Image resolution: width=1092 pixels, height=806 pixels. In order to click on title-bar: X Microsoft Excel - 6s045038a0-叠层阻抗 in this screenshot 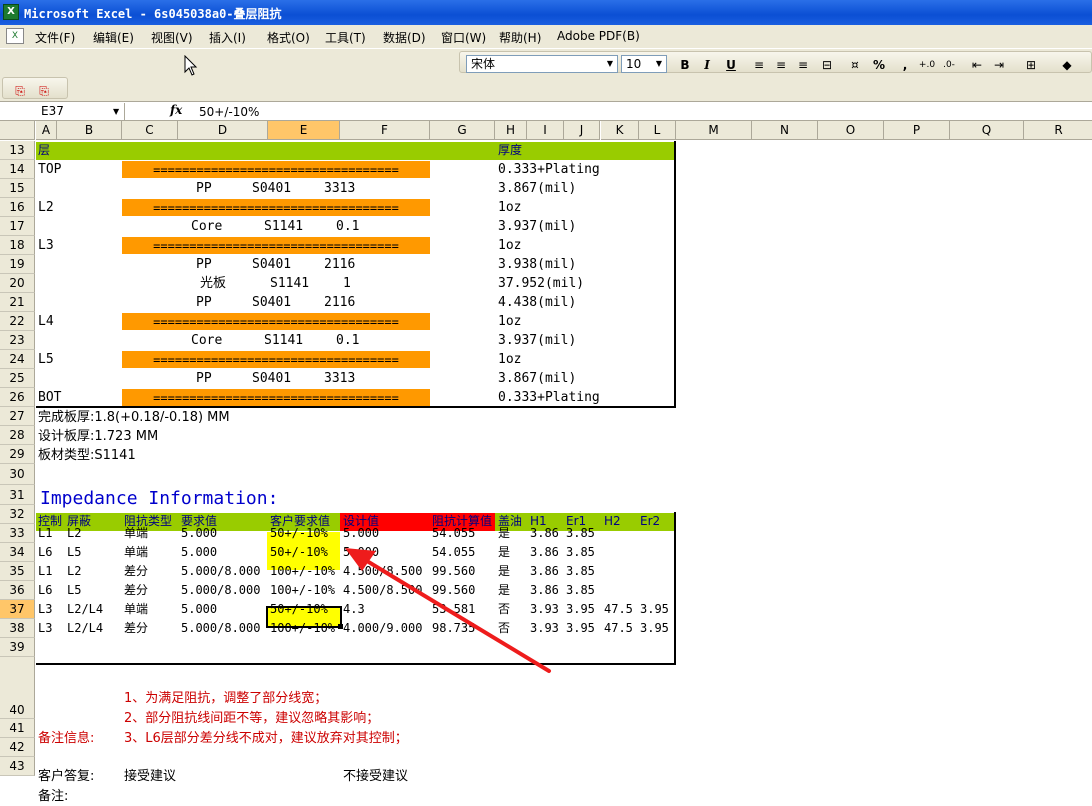, I will do `click(546, 12)`.